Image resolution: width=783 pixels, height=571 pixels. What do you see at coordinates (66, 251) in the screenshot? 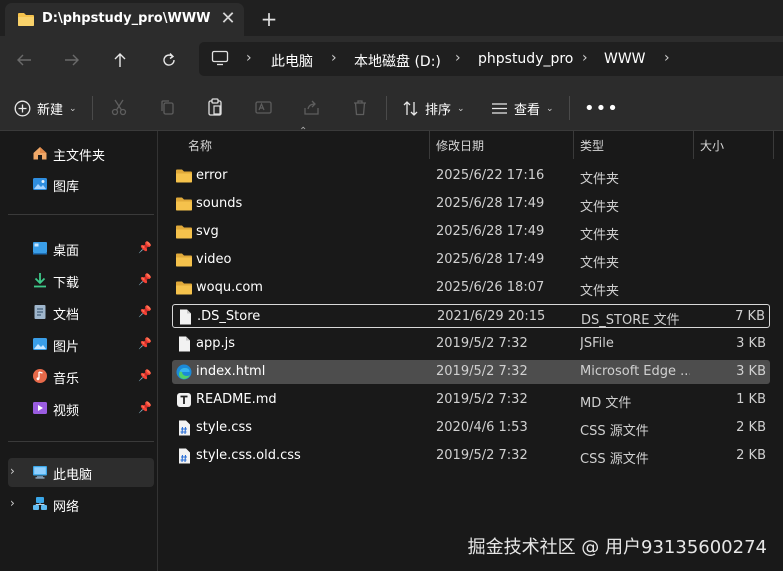
I see `sidebar-item-label: 桌面` at bounding box center [66, 251].